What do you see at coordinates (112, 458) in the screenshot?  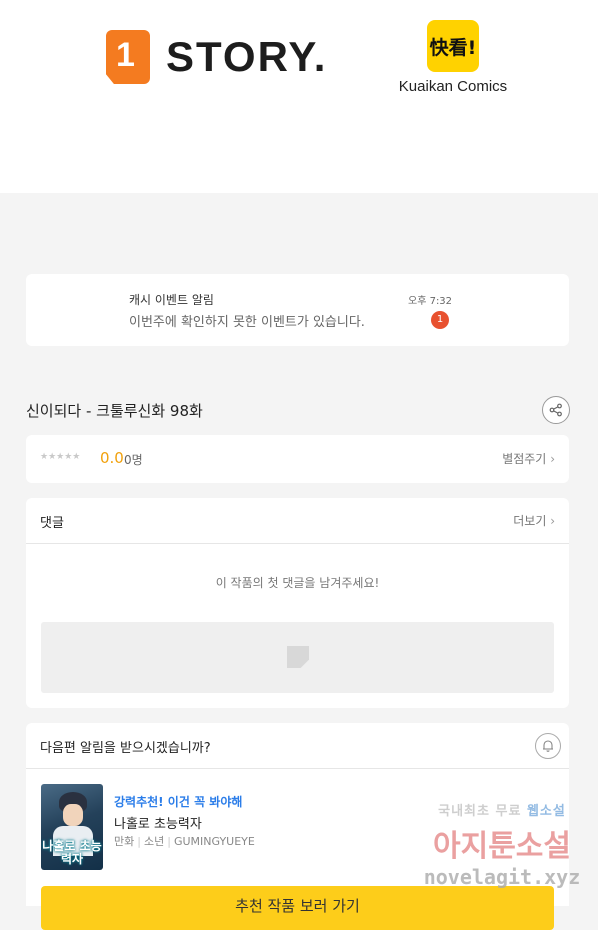 I see `rating-score: 0.0` at bounding box center [112, 458].